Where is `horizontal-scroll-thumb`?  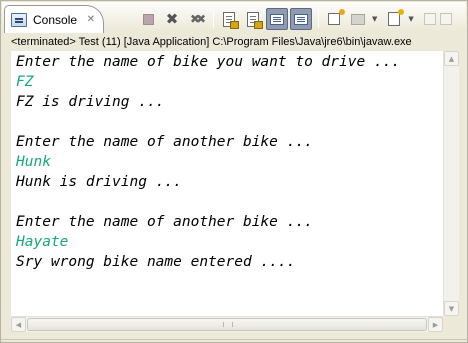 horizontal-scroll-thumb is located at coordinates (227, 324).